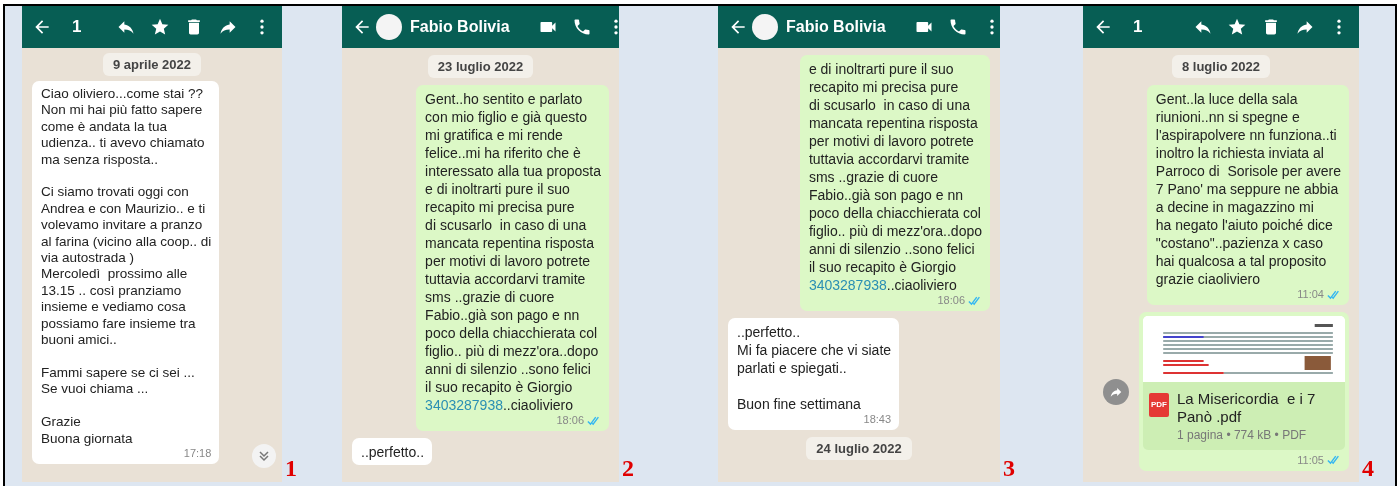  I want to click on document-bubble: PDF La Misericordia e i 7 Panò .pdf 1 pagina • 774 kB • PDF 11:05, so click(1244, 391).